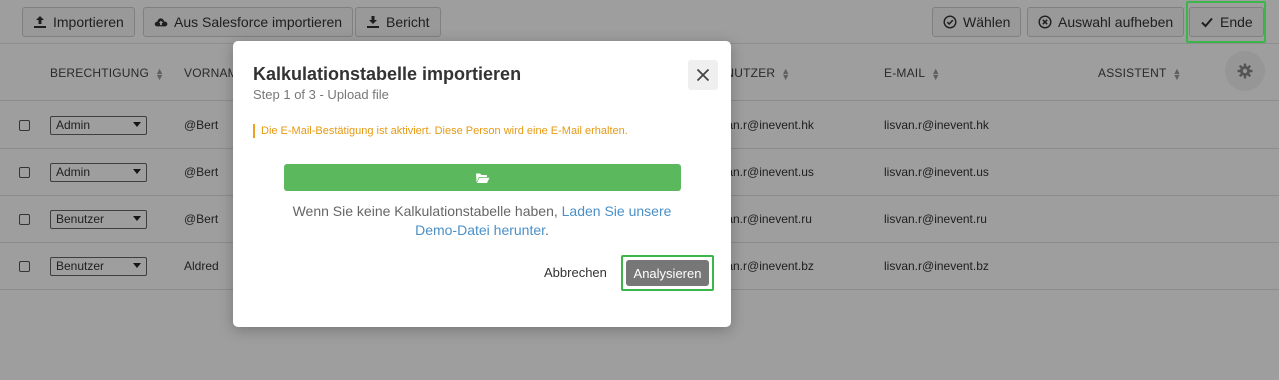 The height and width of the screenshot is (380, 1279). I want to click on close-icon, so click(703, 75).